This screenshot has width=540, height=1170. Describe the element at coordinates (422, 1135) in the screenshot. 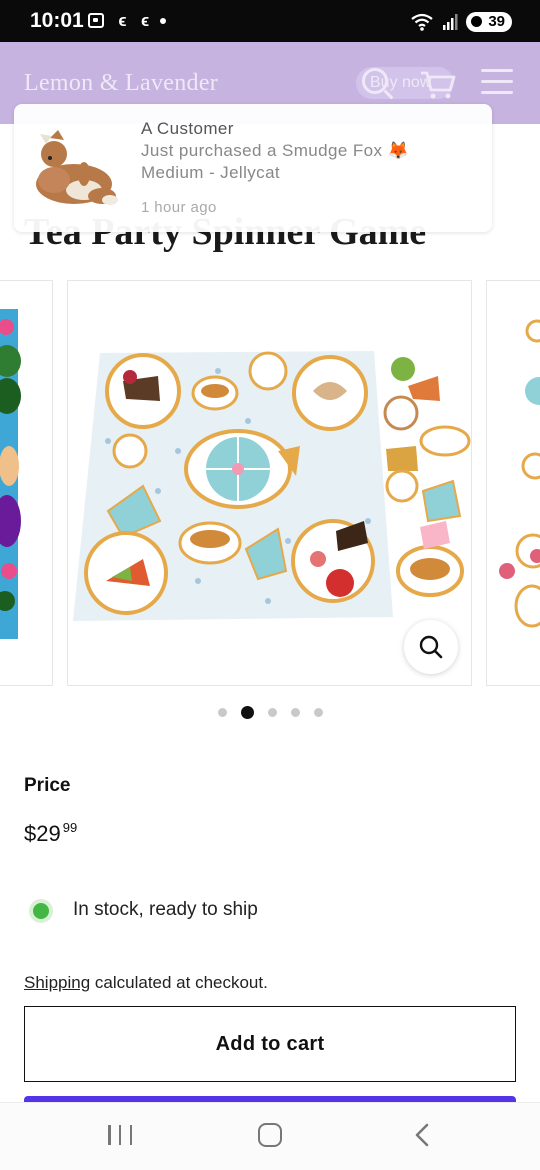

I see `back-icon` at that location.